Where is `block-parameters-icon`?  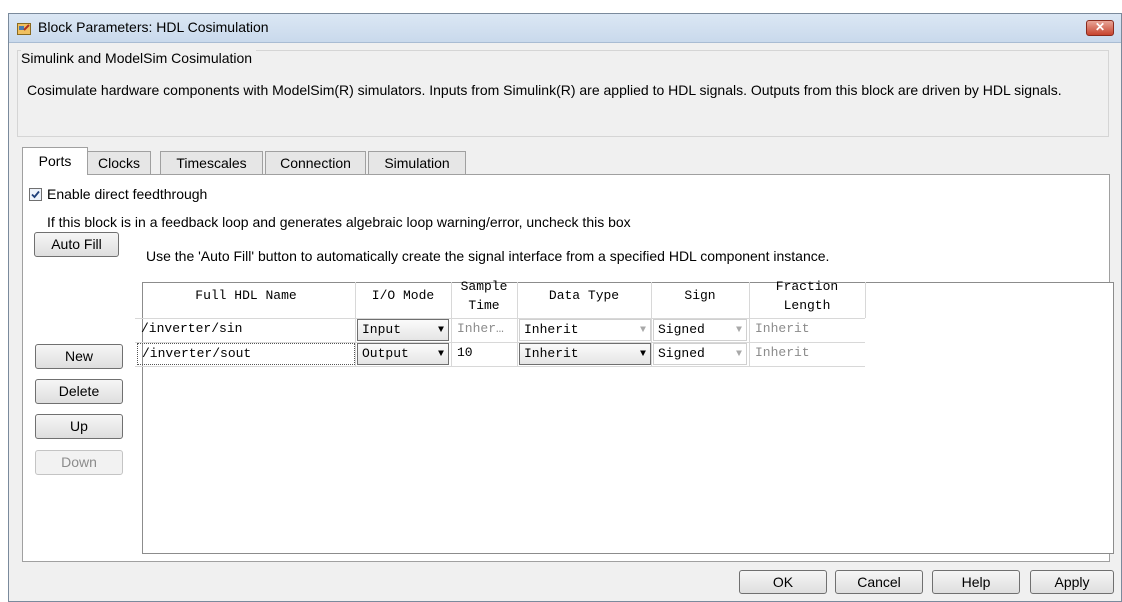
block-parameters-icon is located at coordinates (24, 29).